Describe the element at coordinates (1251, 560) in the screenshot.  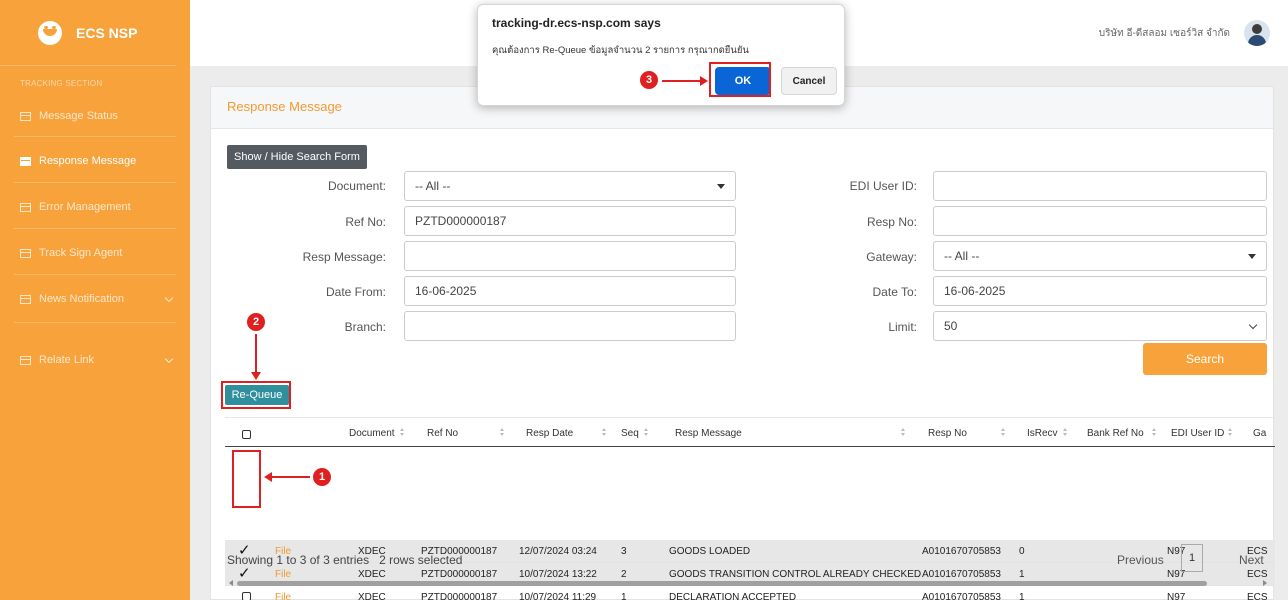
I see `next-page-button: Next` at that location.